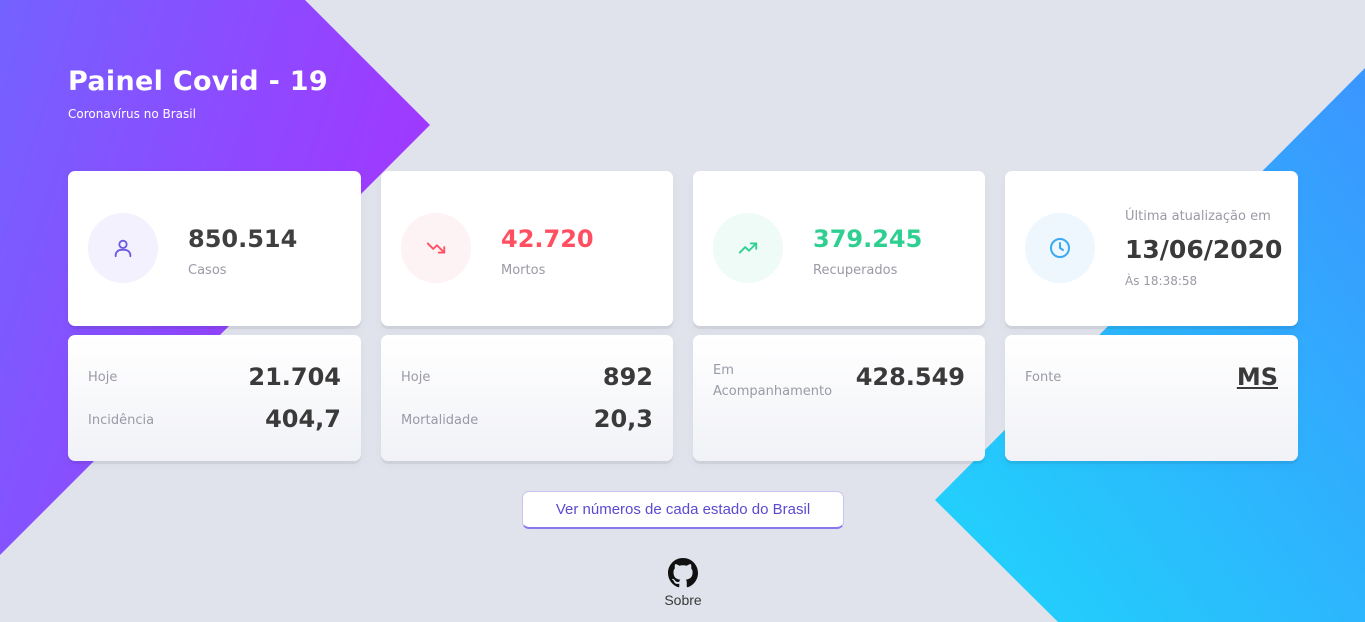 The width and height of the screenshot is (1365, 622). I want to click on page-title: Painel Covid - 19, so click(198, 81).